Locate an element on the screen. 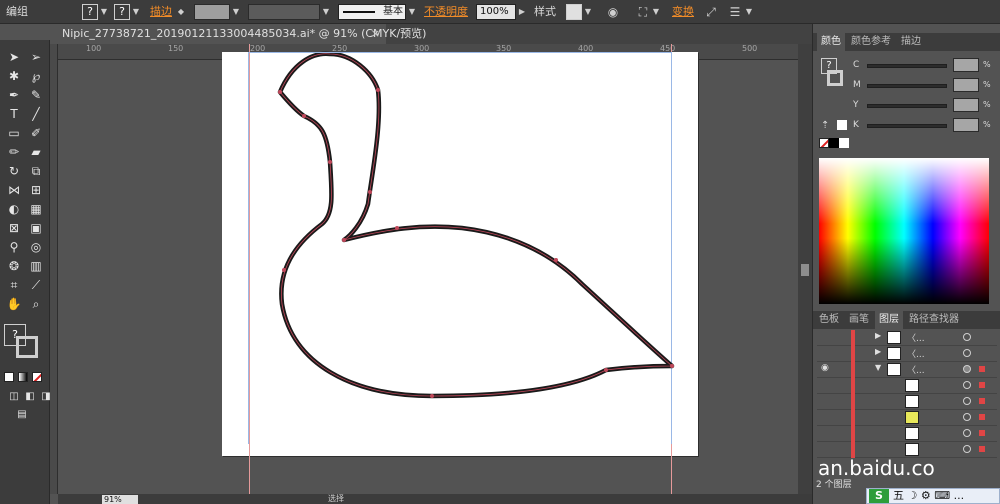 The image size is (1000, 504). hand-tool-icon: ✋ is located at coordinates (14, 304).